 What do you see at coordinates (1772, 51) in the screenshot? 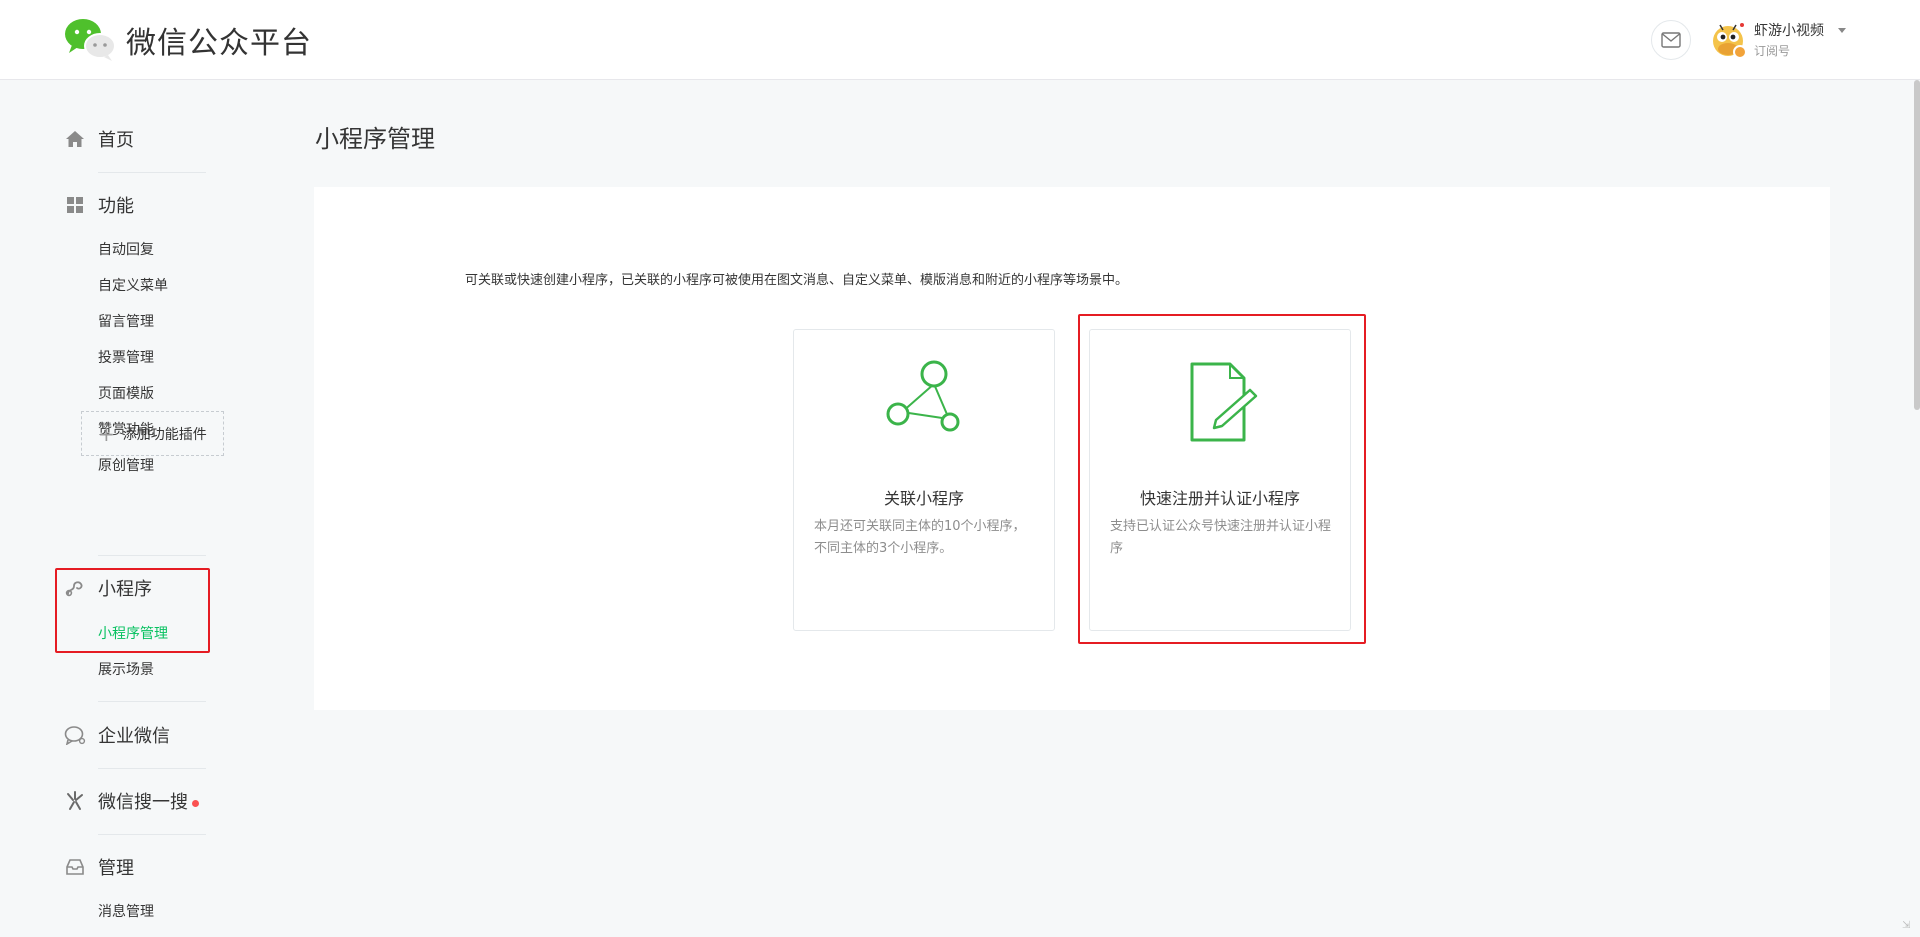
I see `account-type: 订阅号` at bounding box center [1772, 51].